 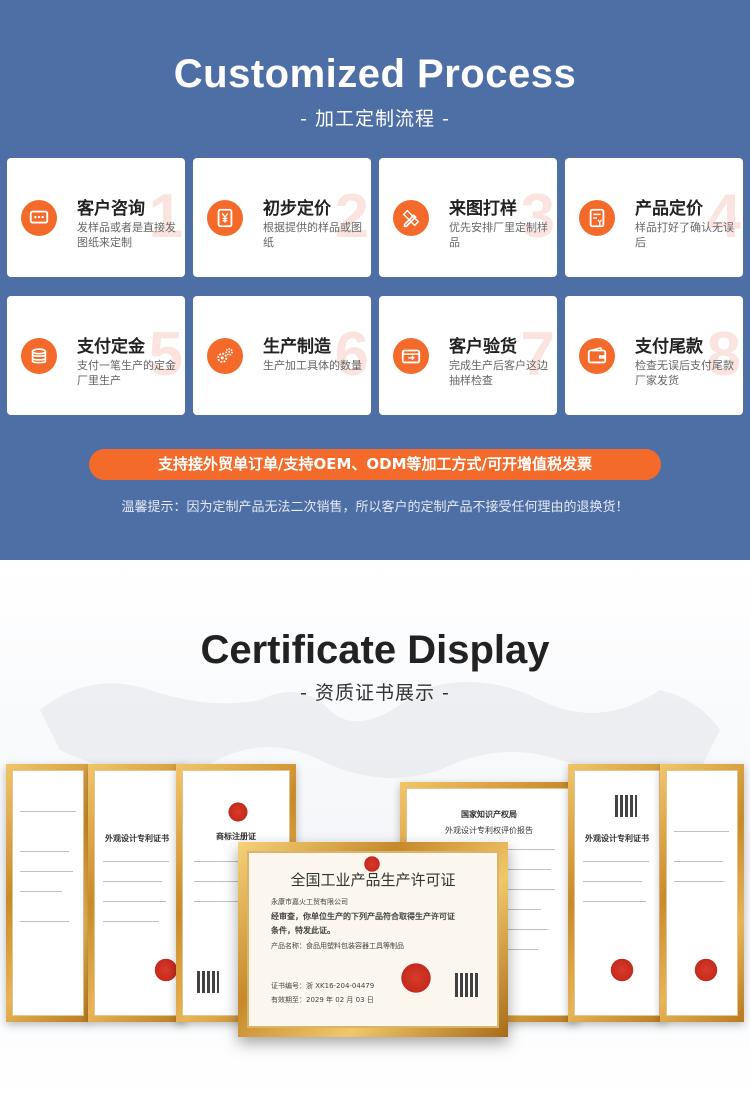 I want to click on license-title: 全国工业产品生产许可证, so click(x=373, y=880).